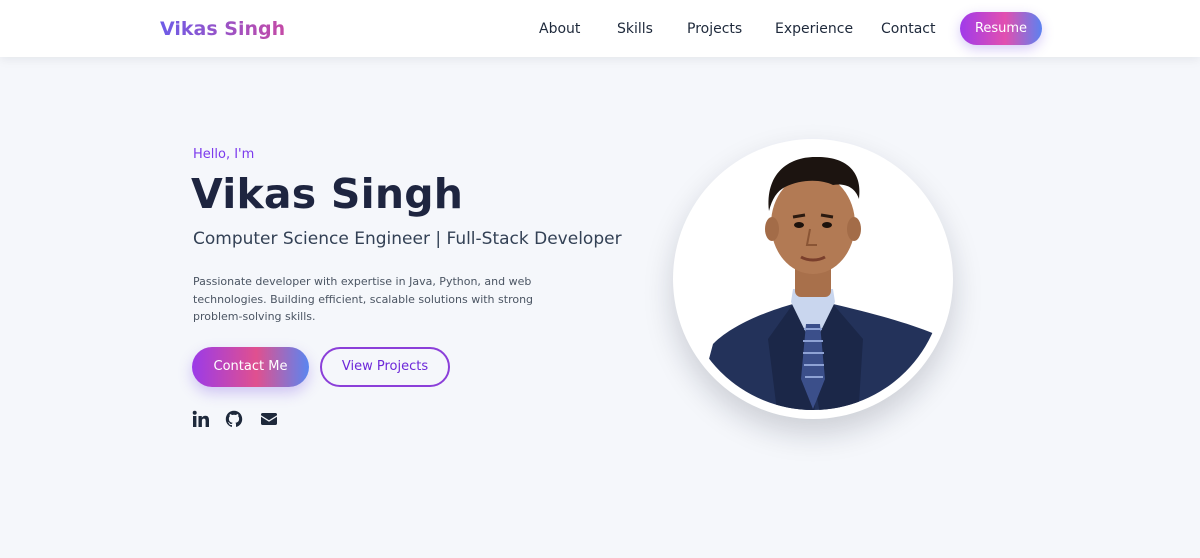 The image size is (1200, 558). Describe the element at coordinates (559, 29) in the screenshot. I see `nav-link-about: About` at that location.